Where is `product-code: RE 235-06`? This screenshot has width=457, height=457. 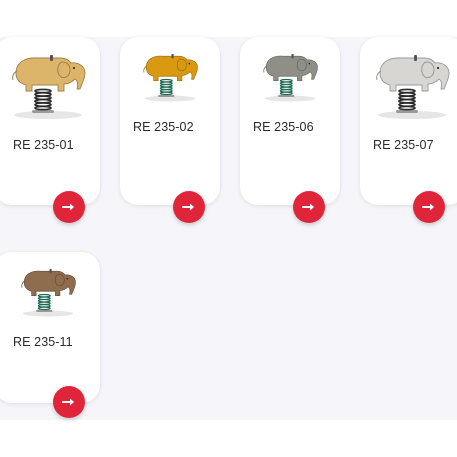 product-code: RE 235-06 is located at coordinates (283, 127).